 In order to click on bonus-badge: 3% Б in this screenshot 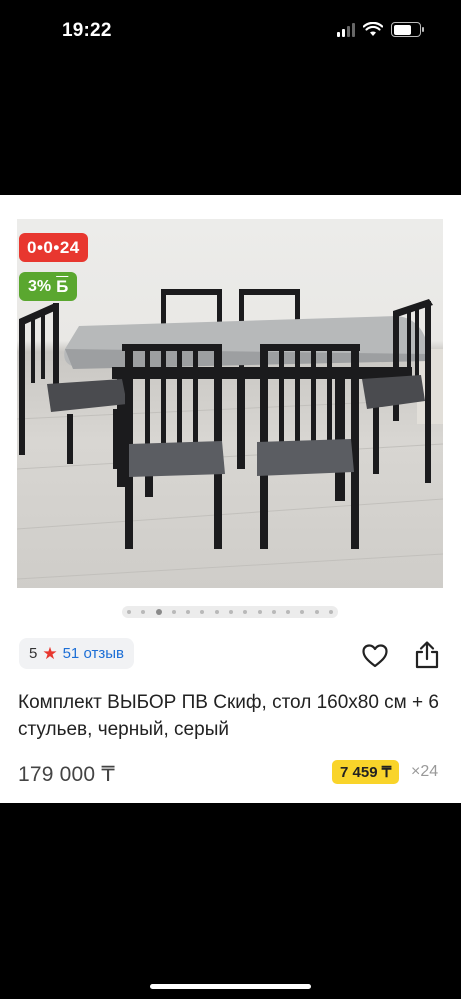, I will do `click(48, 286)`.